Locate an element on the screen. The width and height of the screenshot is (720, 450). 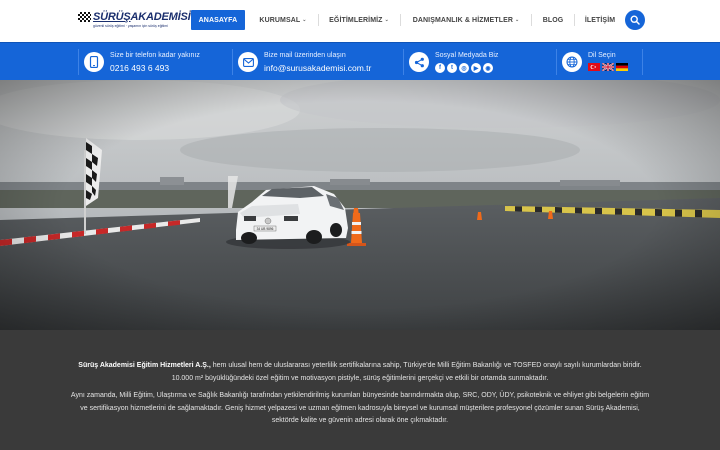
logo-name-part1: SÜRÜŞ is located at coordinates (112, 17).